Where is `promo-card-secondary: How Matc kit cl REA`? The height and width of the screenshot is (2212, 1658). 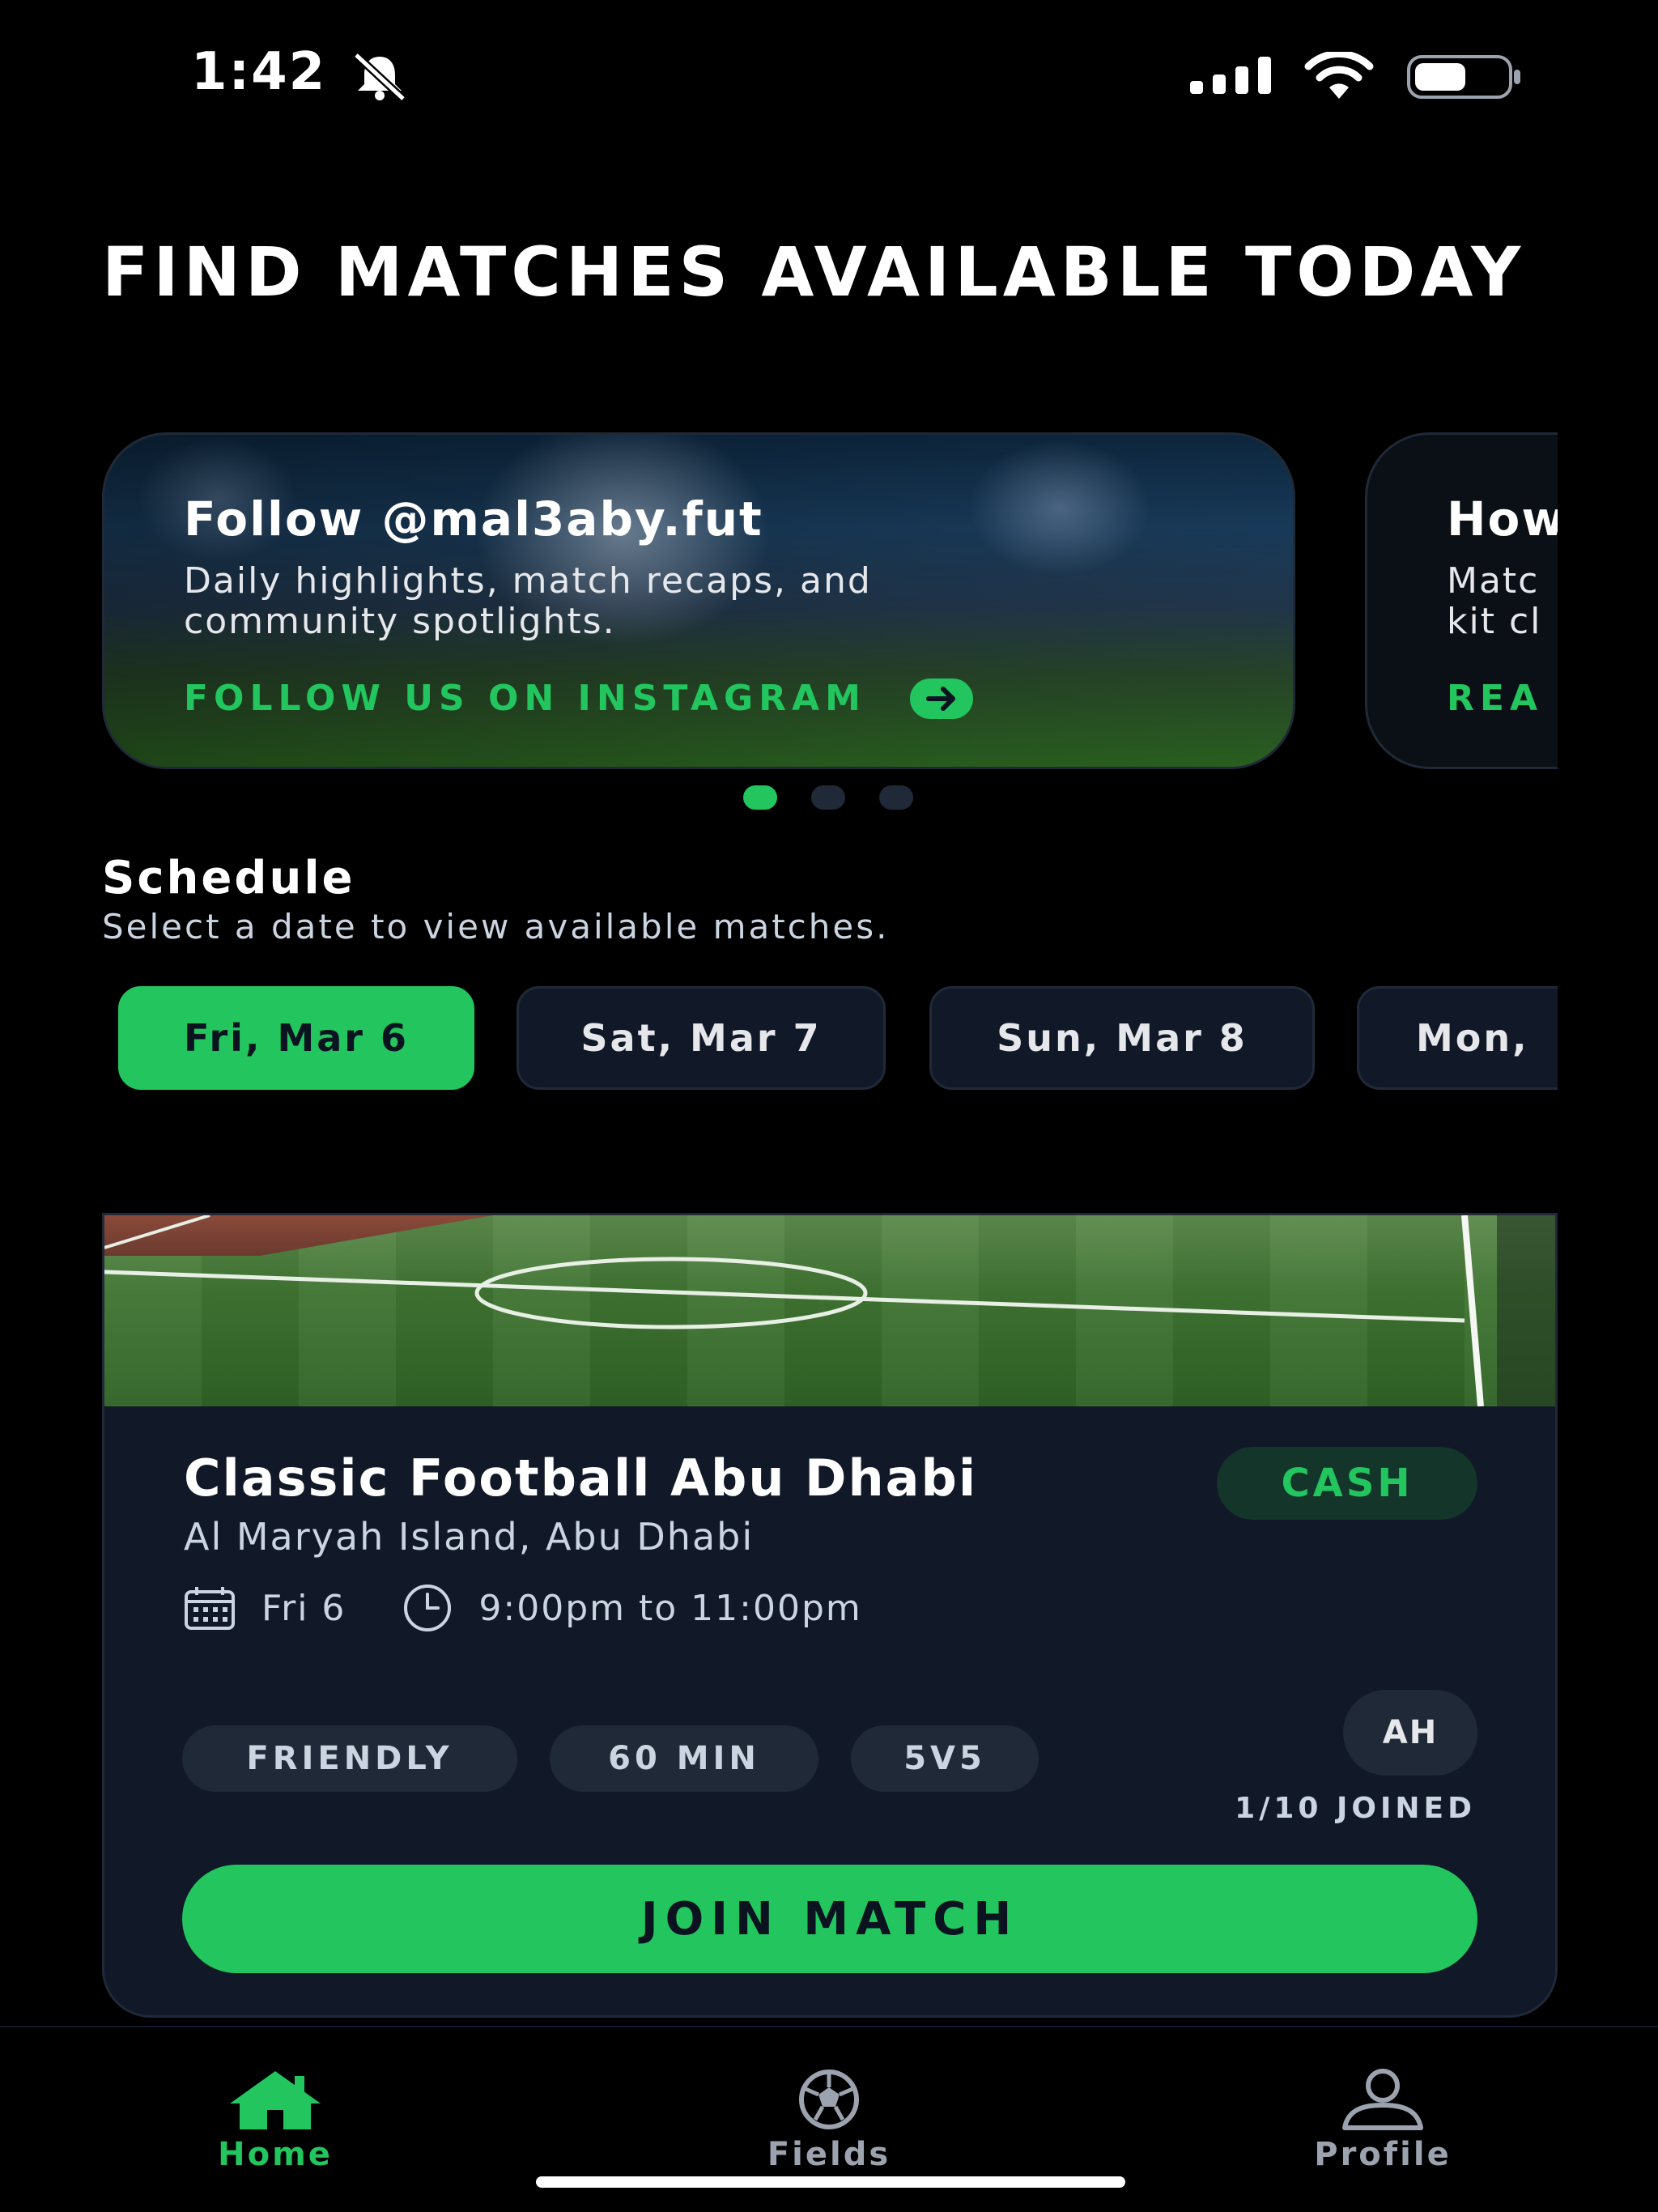 promo-card-secondary: How Matc kit cl REA is located at coordinates (1461, 601).